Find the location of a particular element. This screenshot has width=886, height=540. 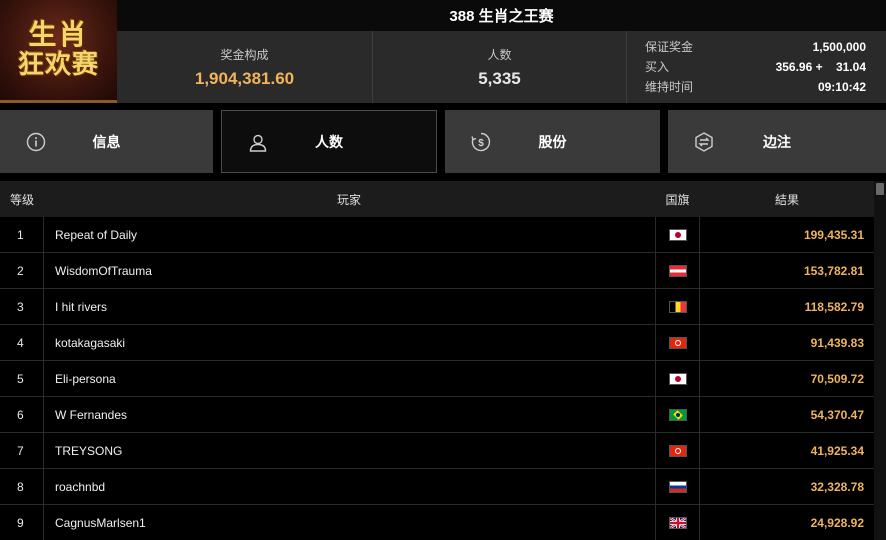

table-row: 2 WisdomOfTrauma 153,782.81 is located at coordinates (437, 271).